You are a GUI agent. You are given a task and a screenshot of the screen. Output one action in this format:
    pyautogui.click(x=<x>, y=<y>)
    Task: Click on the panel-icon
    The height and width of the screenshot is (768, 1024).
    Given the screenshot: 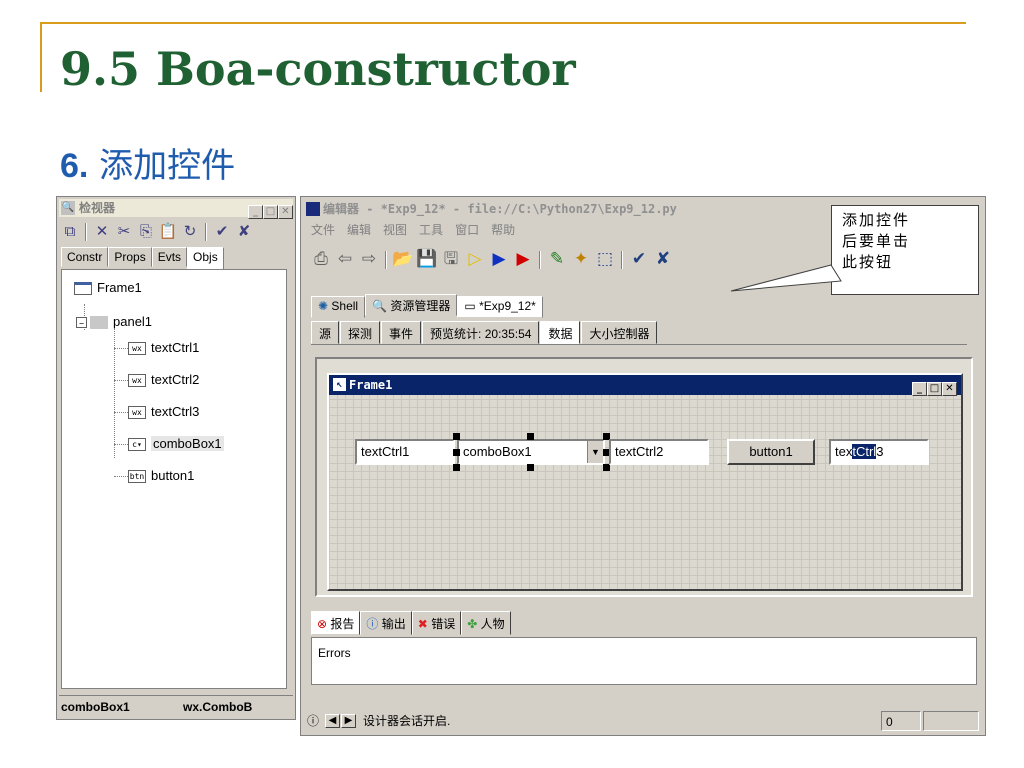 What is the action you would take?
    pyautogui.click(x=99, y=323)
    